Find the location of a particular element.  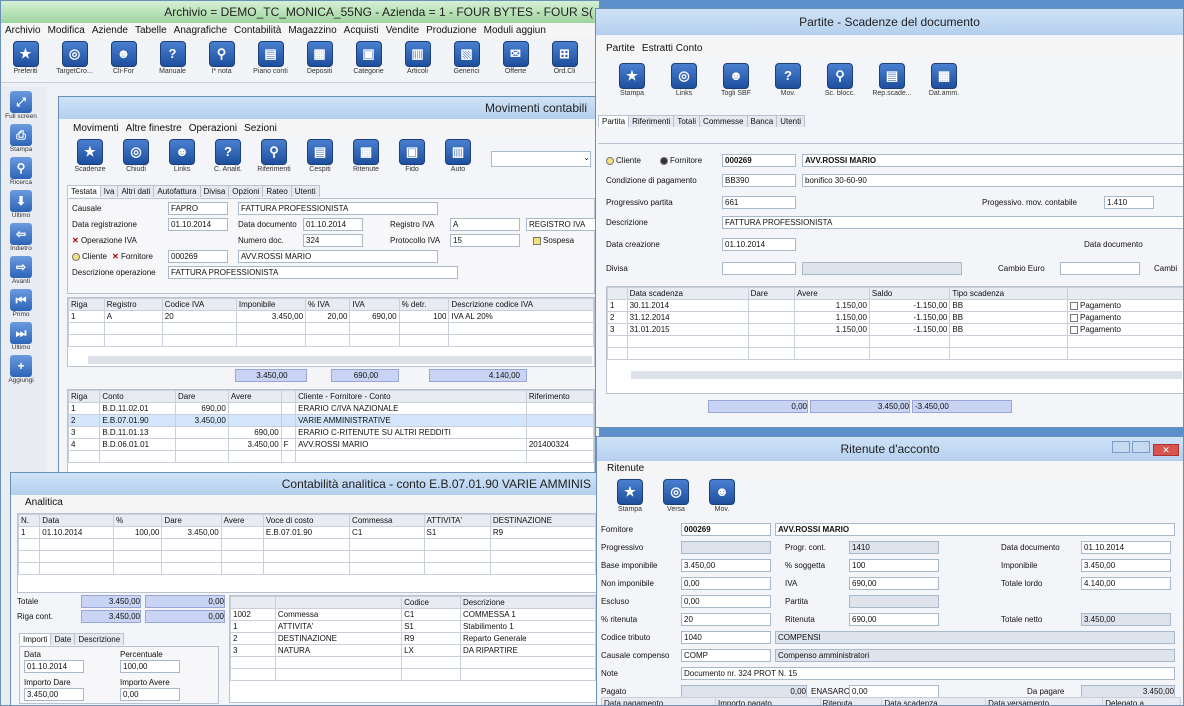

side-button: ⚲ Ricerca is located at coordinates (21, 171).